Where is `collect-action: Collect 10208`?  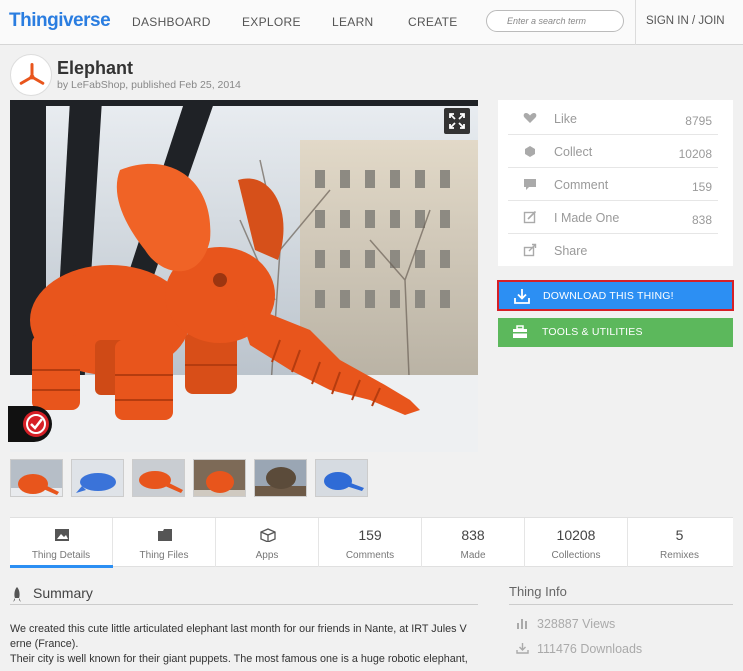 collect-action: Collect 10208 is located at coordinates (613, 151).